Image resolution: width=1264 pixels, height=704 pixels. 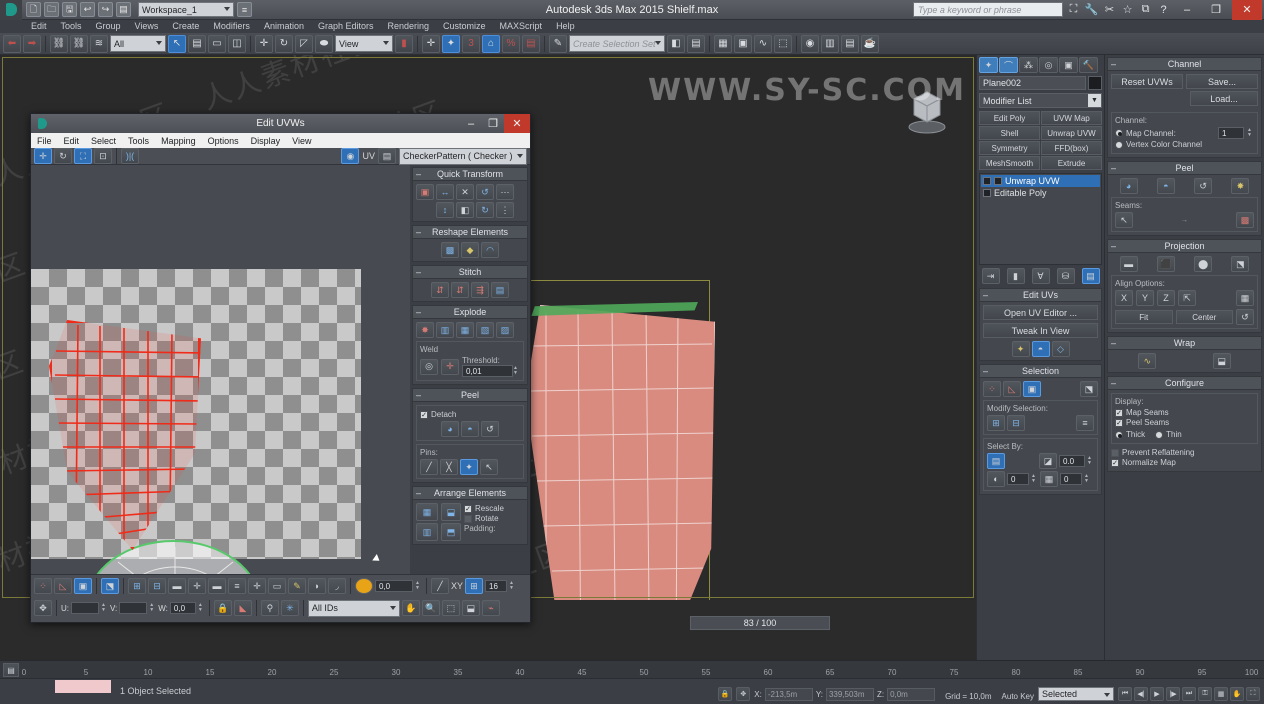 What do you see at coordinates (992, 389) in the screenshot?
I see `vertex-icon: ⁘` at bounding box center [992, 389].